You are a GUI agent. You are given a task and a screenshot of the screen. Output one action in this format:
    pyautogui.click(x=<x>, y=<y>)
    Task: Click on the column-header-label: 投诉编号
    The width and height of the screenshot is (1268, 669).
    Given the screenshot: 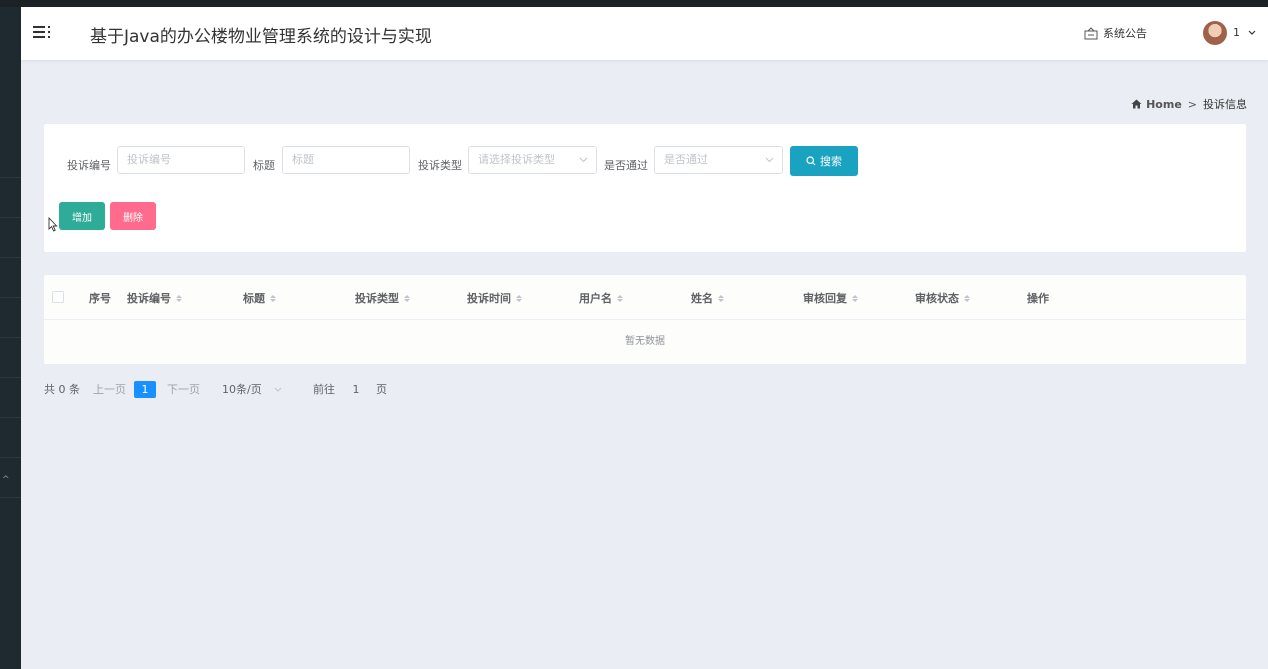 What is the action you would take?
    pyautogui.click(x=149, y=298)
    